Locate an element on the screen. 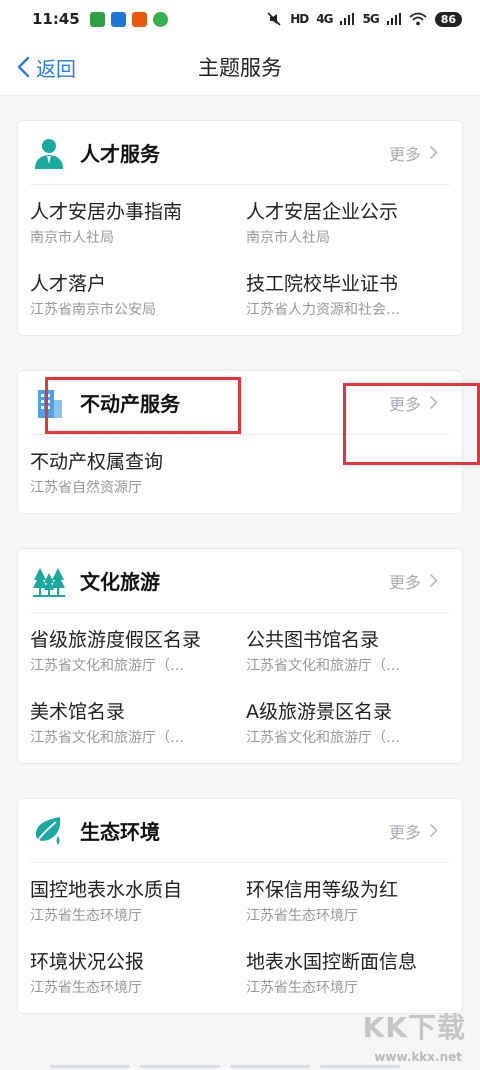  service-item: 环境状况公报 江苏省生态环境厅 is located at coordinates (132, 971).